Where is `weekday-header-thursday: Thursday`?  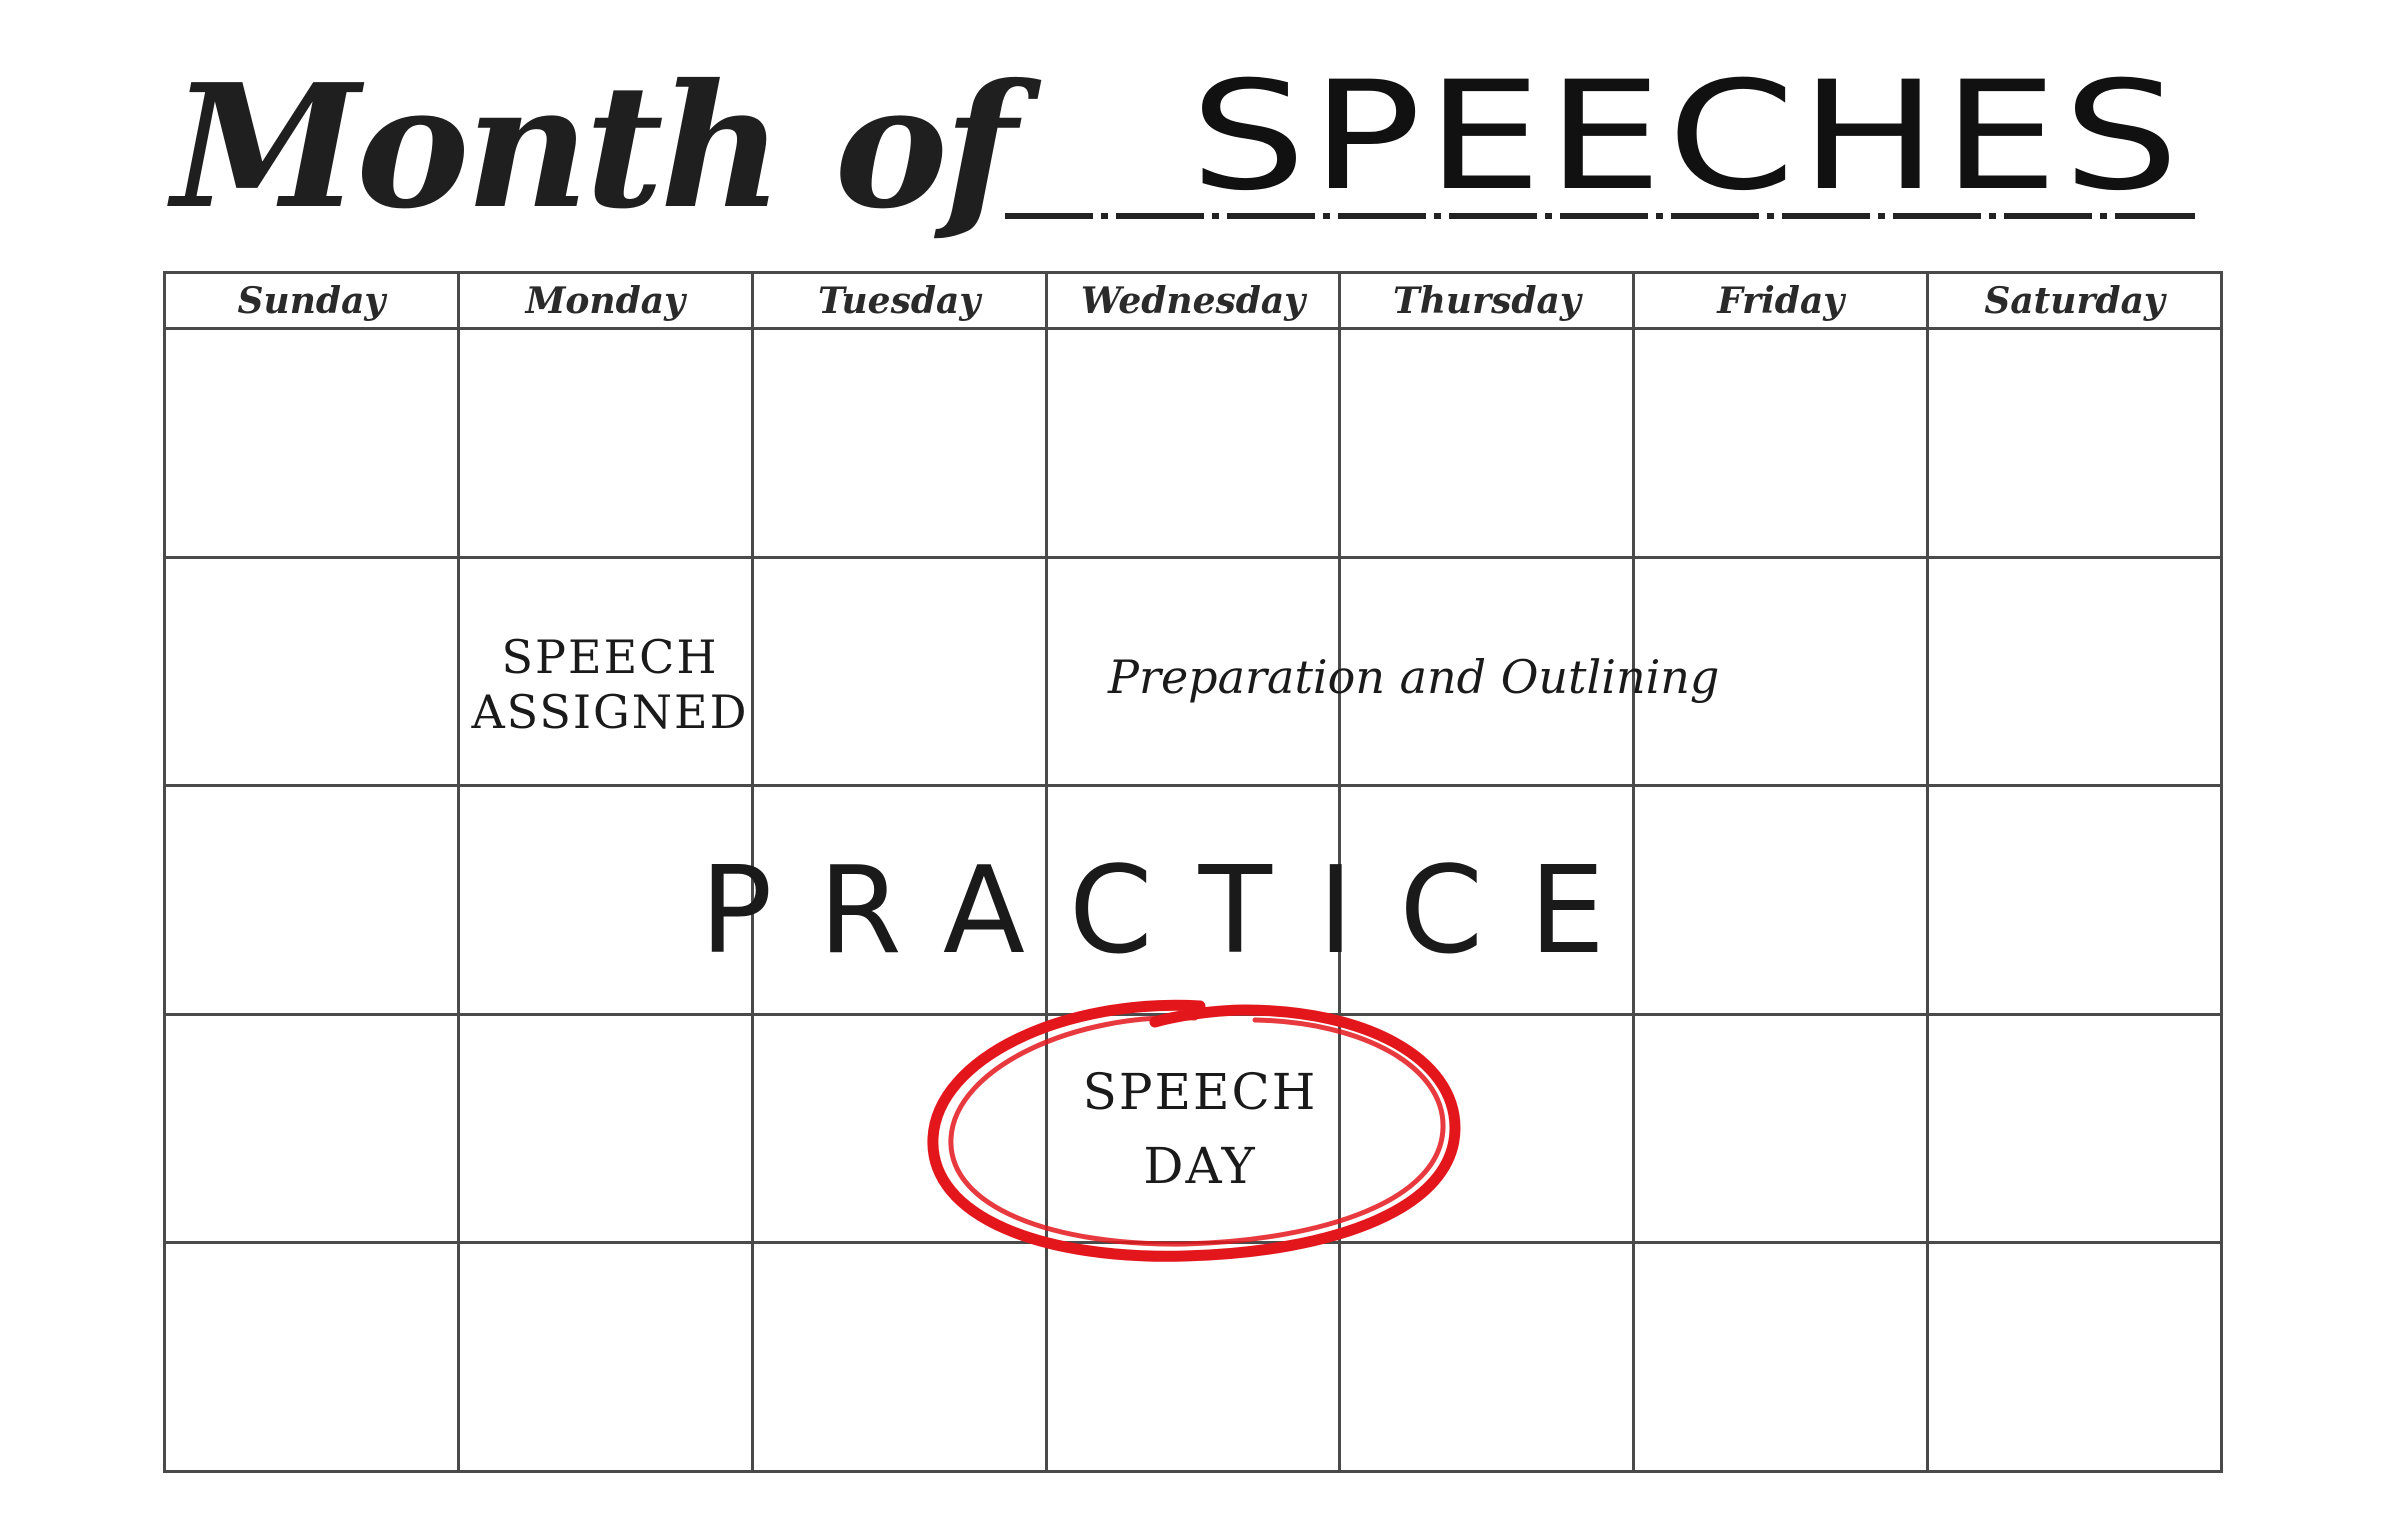 weekday-header-thursday: Thursday is located at coordinates (1488, 300).